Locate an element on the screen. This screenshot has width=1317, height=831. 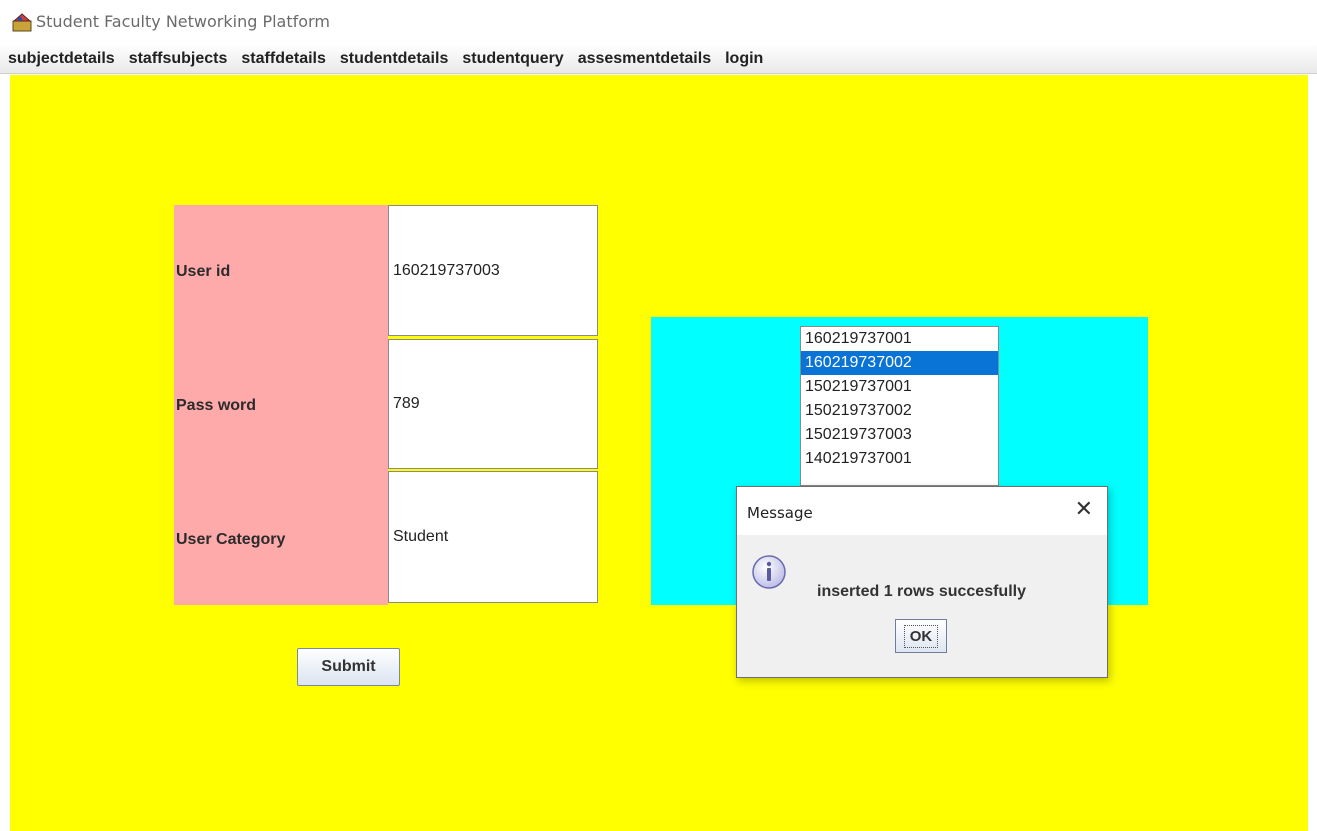
menu-staffsubjects: staffsubjects is located at coordinates (178, 59).